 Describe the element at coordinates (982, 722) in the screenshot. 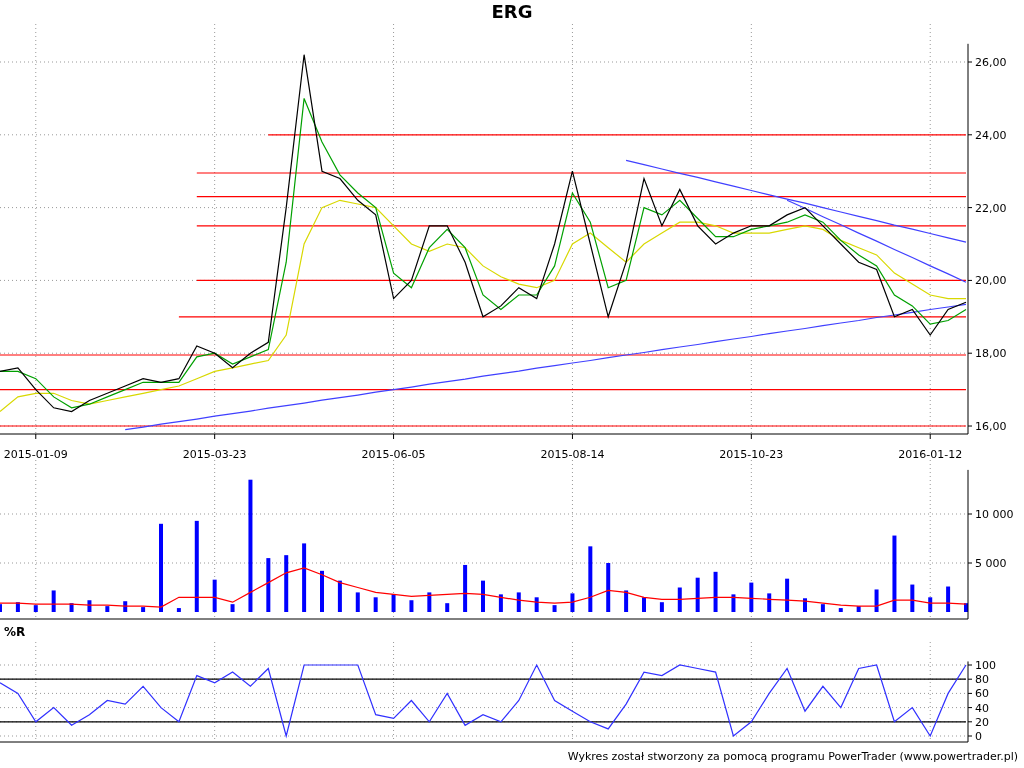

I see `axis-label: 20` at that location.